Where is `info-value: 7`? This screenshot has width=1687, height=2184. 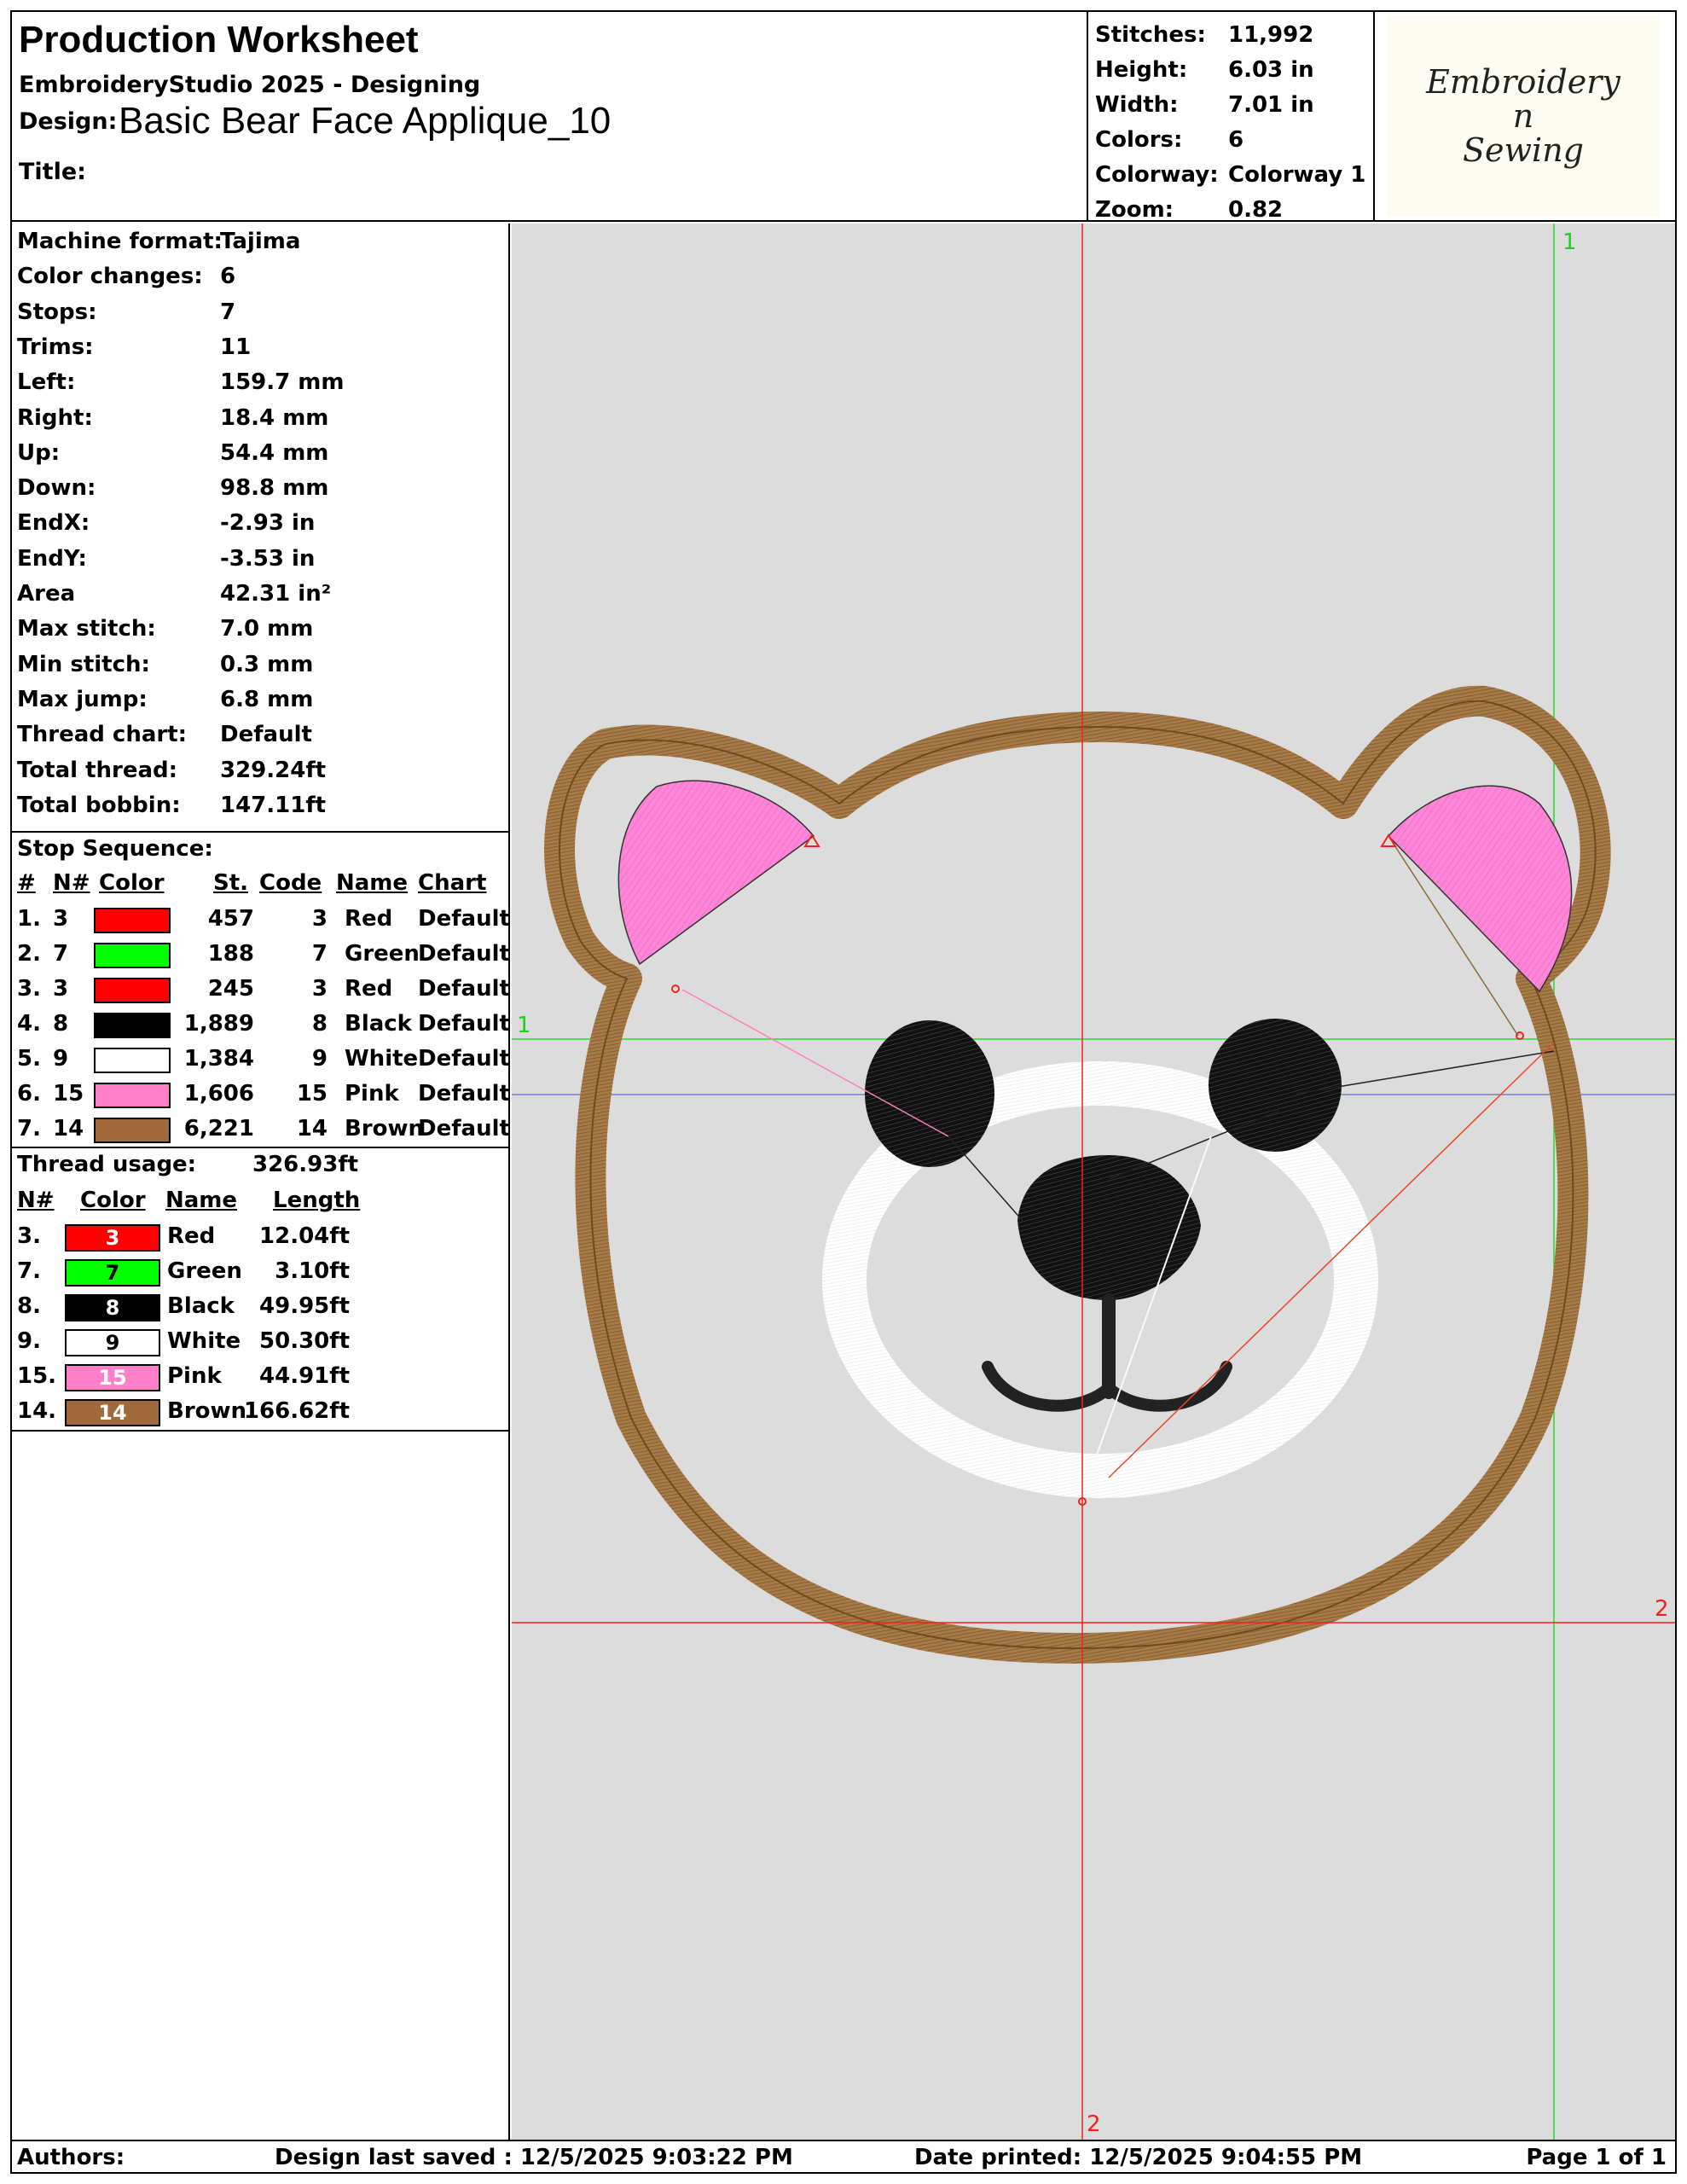 info-value: 7 is located at coordinates (228, 312).